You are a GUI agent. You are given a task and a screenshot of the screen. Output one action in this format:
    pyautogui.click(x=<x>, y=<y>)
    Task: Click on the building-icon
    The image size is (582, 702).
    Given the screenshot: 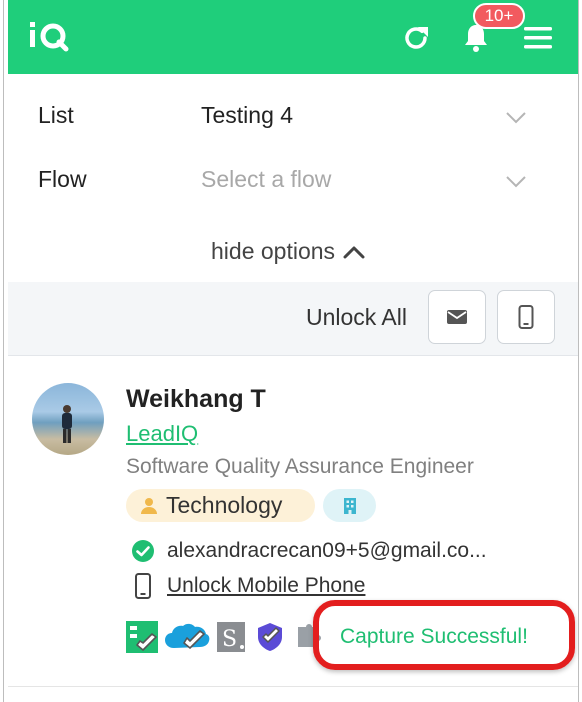 What is the action you would take?
    pyautogui.click(x=349, y=505)
    